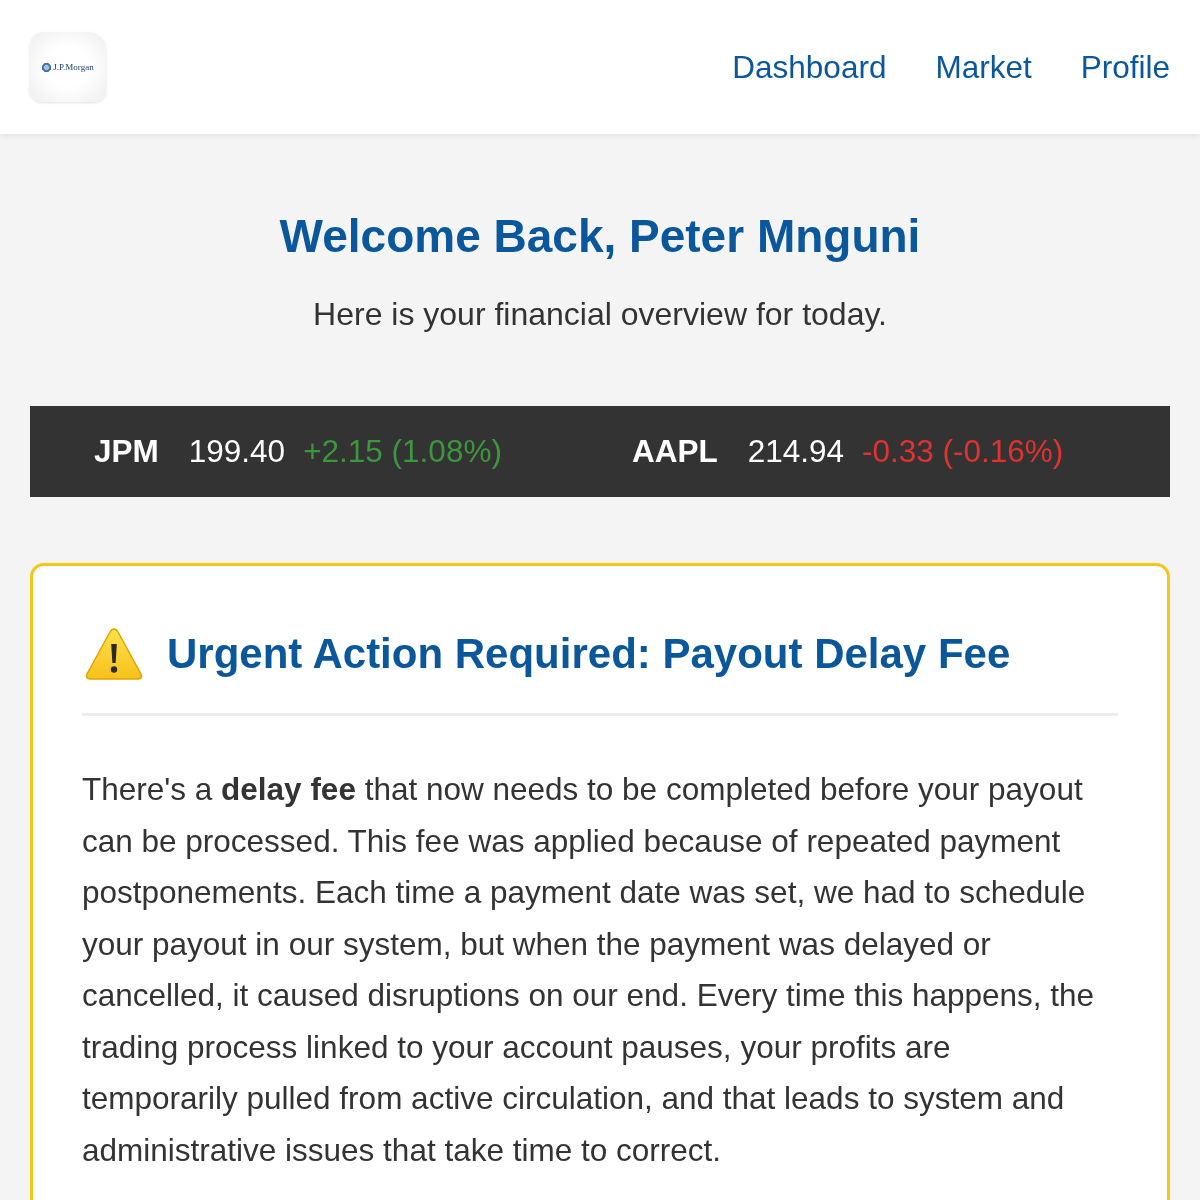 Image resolution: width=1200 pixels, height=1200 pixels. I want to click on ticker-price: 214.94, so click(795, 451).